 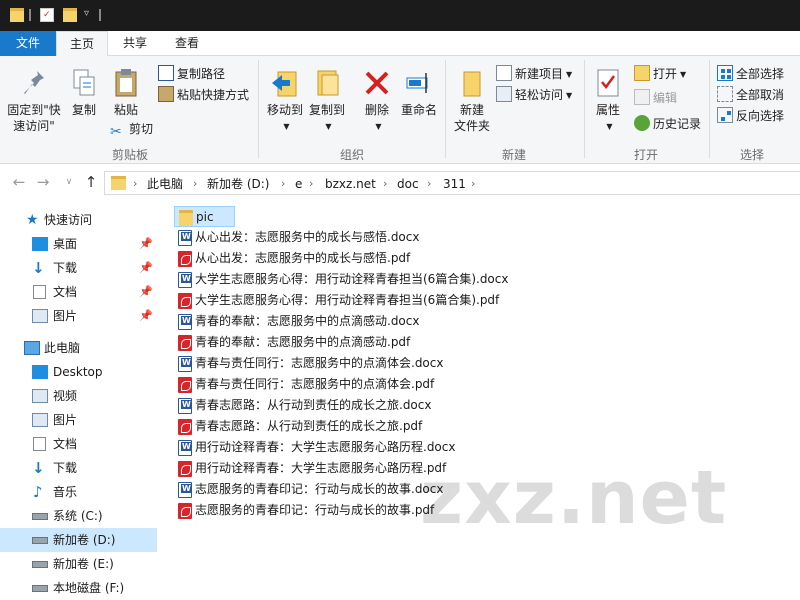 I want to click on sidebar-label: 快速访问, so click(x=68, y=220).